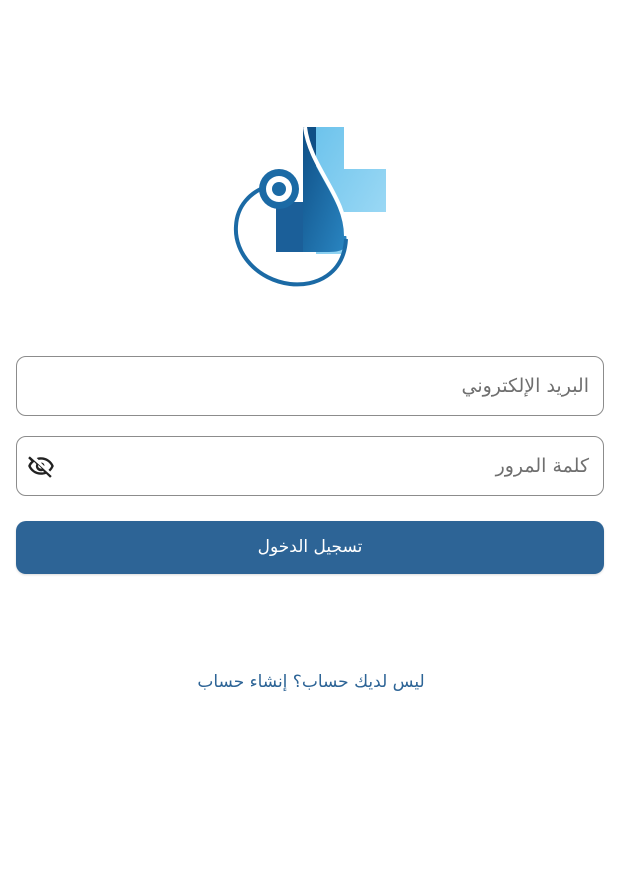  What do you see at coordinates (41, 466) in the screenshot?
I see `eye-off-icon` at bounding box center [41, 466].